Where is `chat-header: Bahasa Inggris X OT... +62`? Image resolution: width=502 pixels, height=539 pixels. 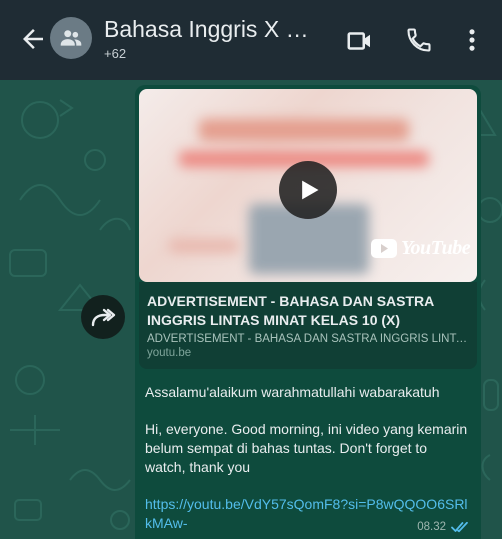 chat-header: Bahasa Inggris X OT... +62 is located at coordinates (251, 40).